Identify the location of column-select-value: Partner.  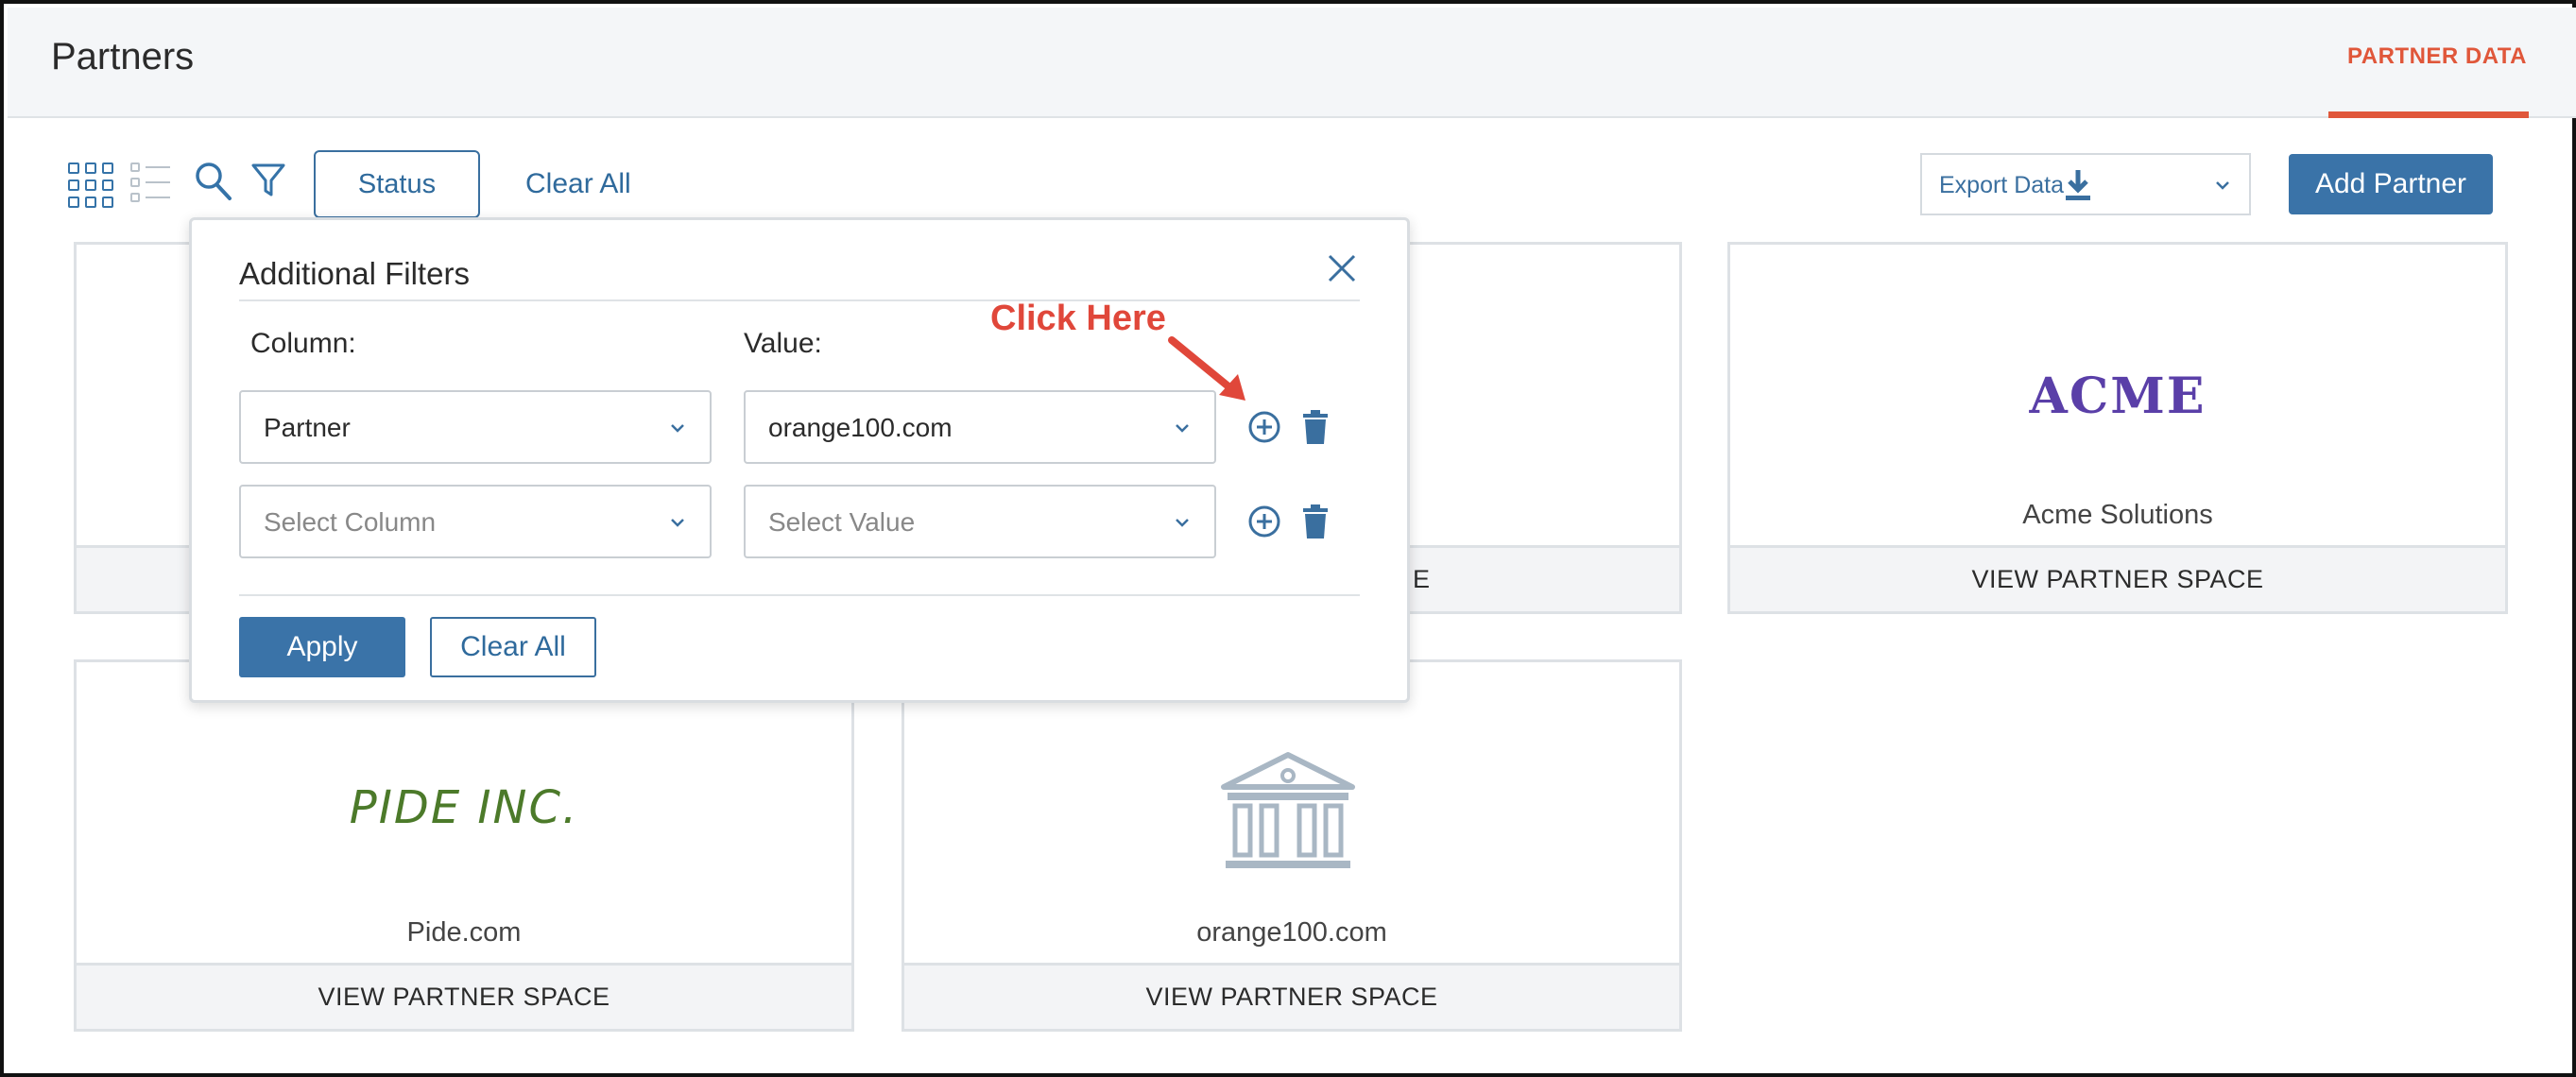
(307, 427).